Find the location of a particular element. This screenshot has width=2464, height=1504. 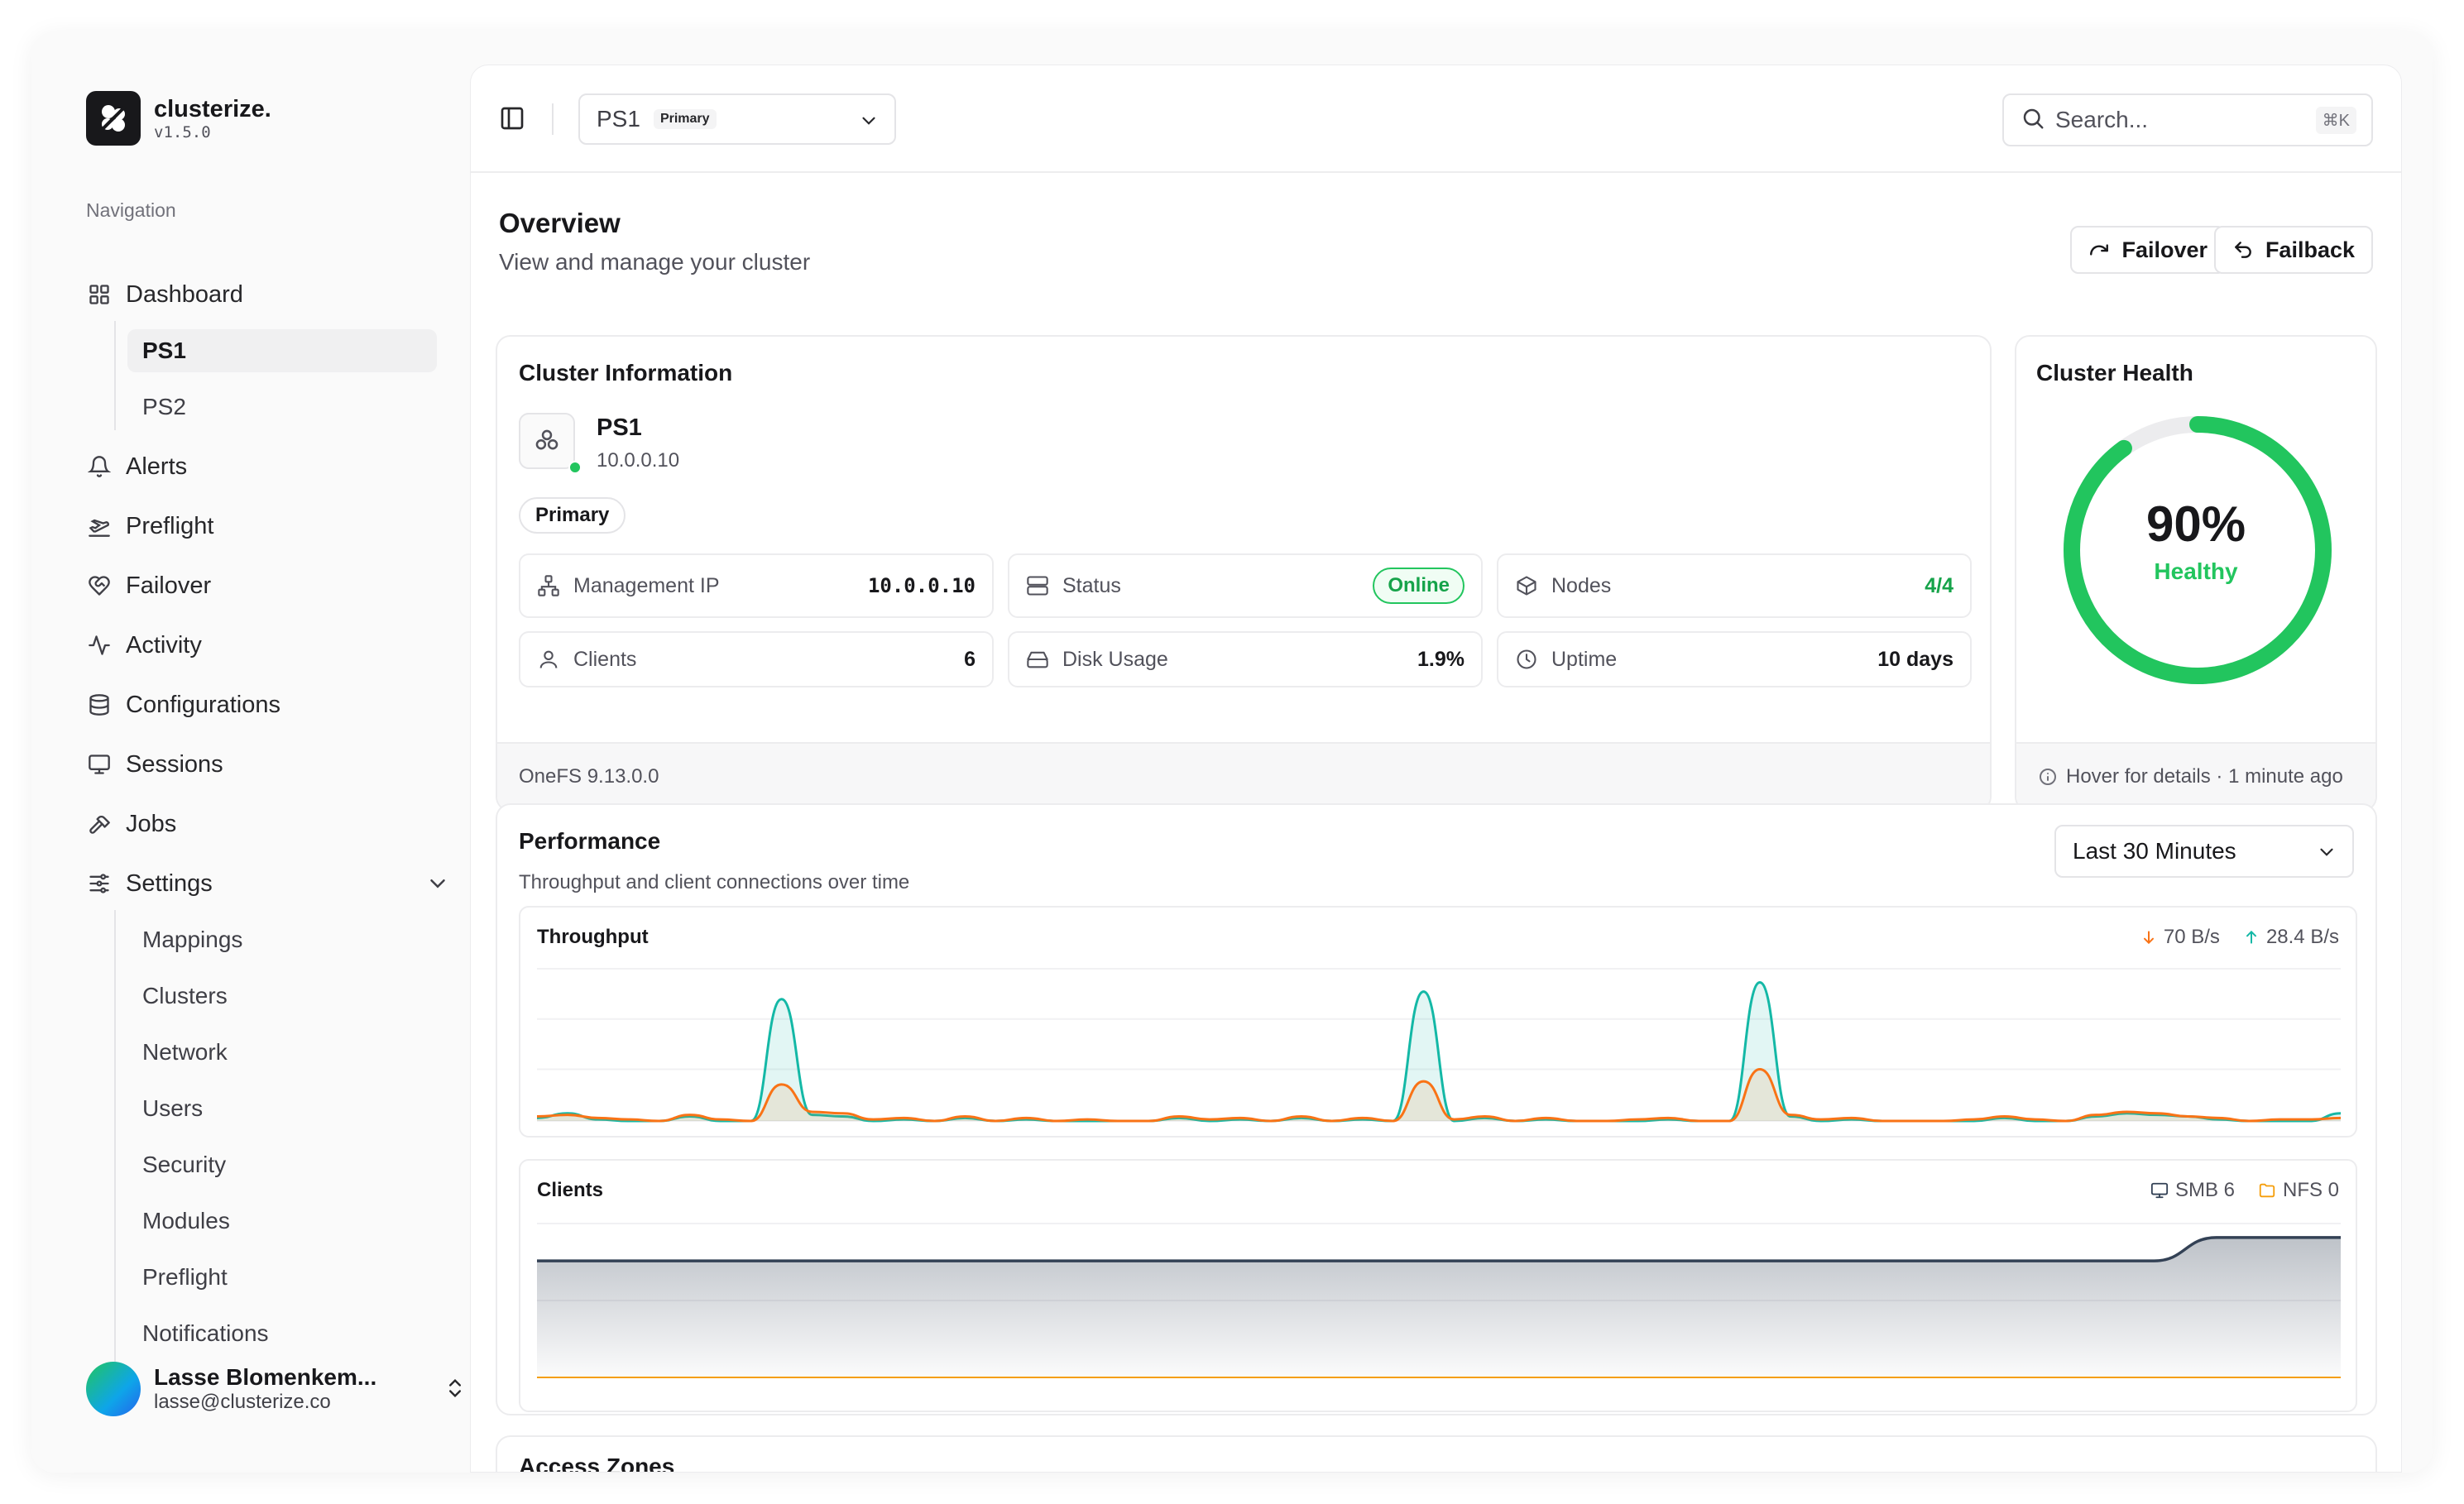

sidebar-item-settings: Settings is located at coordinates (268, 883).